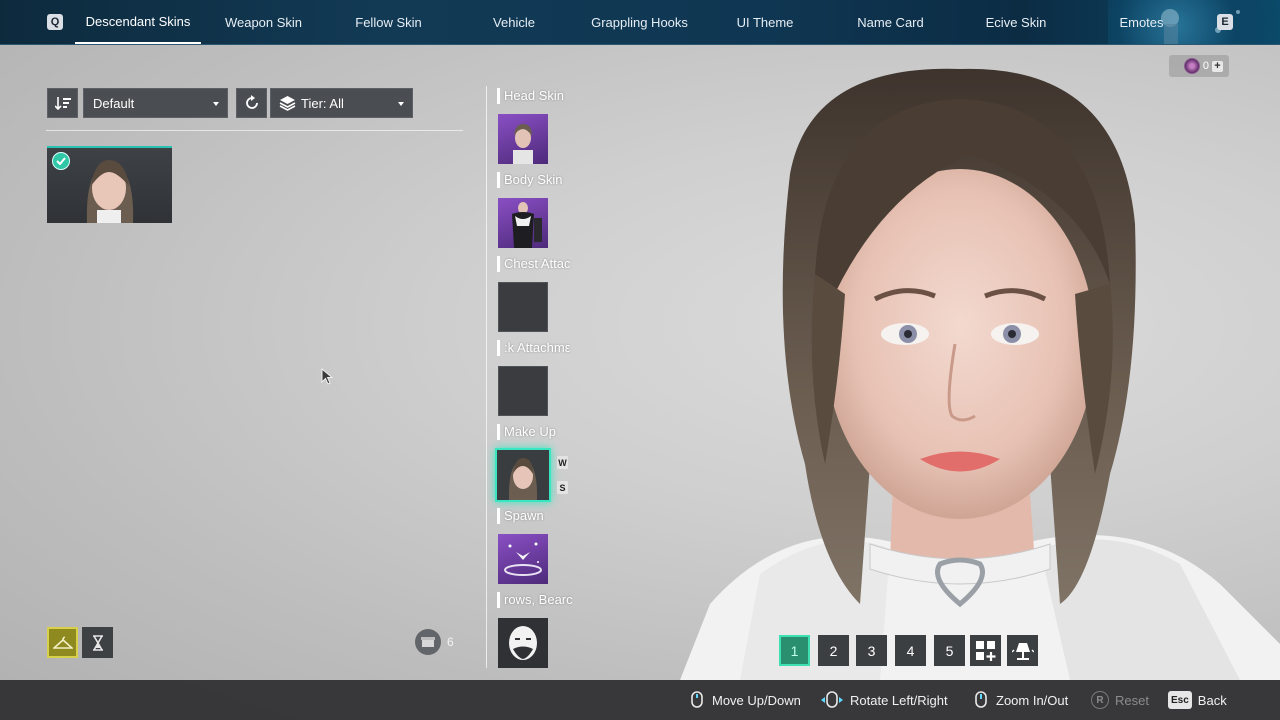  I want to click on prev-slot-key: W, so click(562, 462).